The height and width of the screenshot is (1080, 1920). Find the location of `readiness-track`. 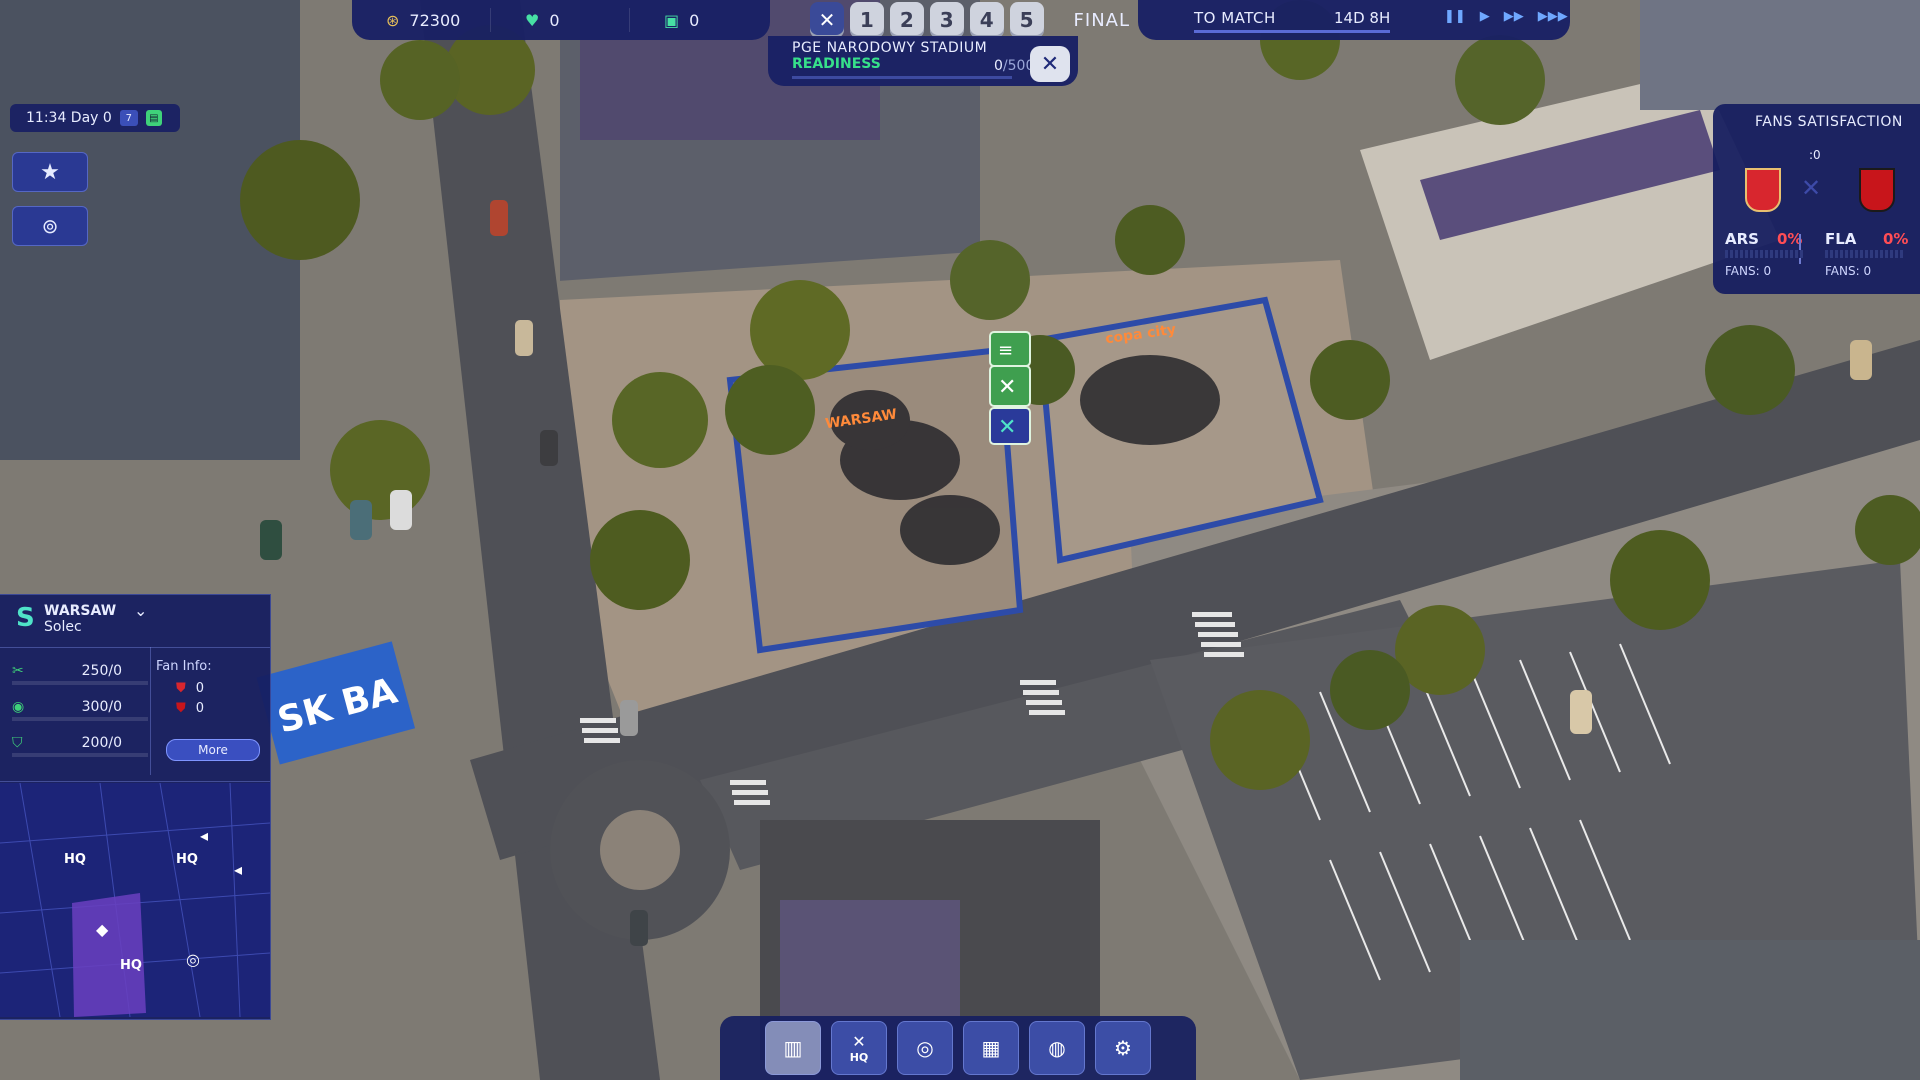

readiness-track is located at coordinates (902, 77).